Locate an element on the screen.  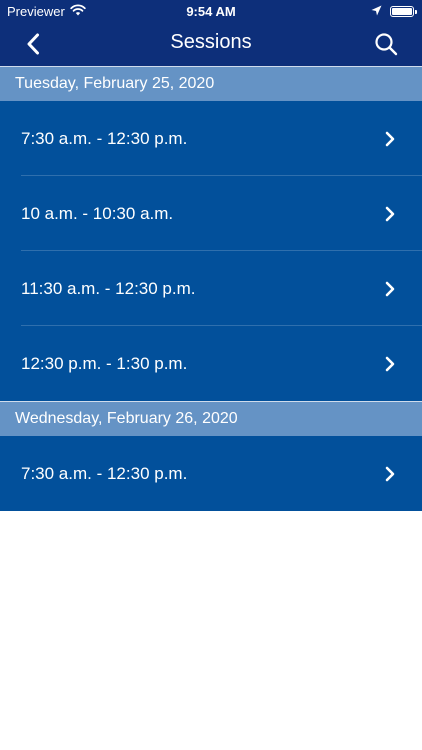
session-row: 12:30 p.m. - 1:30 p.m. is located at coordinates (211, 363).